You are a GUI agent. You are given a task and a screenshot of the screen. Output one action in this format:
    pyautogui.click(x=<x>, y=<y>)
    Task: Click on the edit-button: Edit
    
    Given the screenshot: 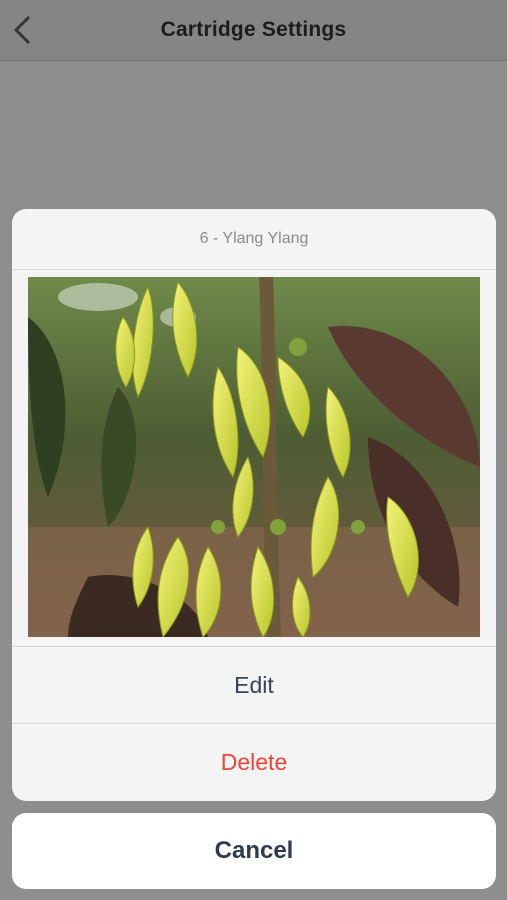 What is the action you would take?
    pyautogui.click(x=254, y=685)
    